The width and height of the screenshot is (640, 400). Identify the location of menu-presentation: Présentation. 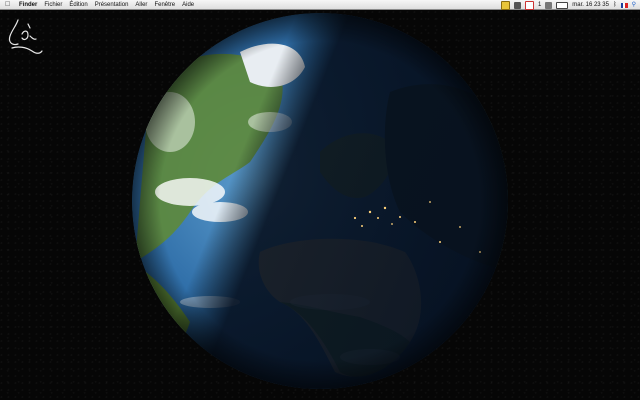
(112, 5).